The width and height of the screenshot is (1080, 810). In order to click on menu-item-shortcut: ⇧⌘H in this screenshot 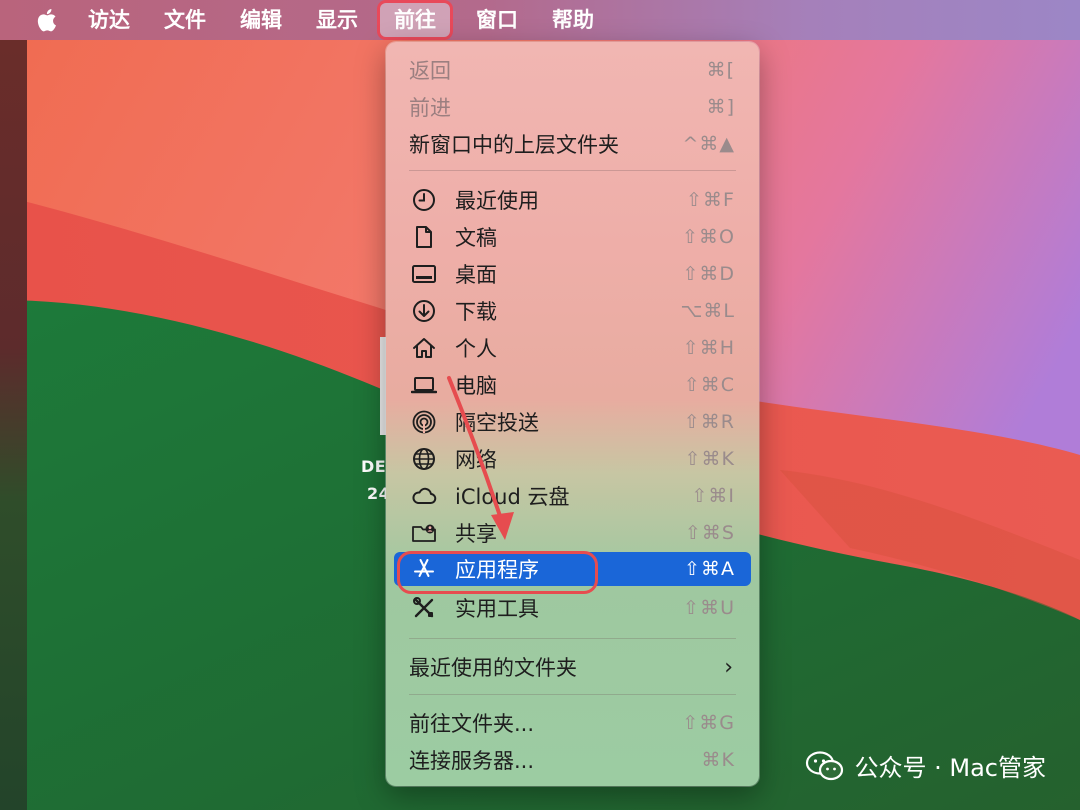, I will do `click(708, 348)`.